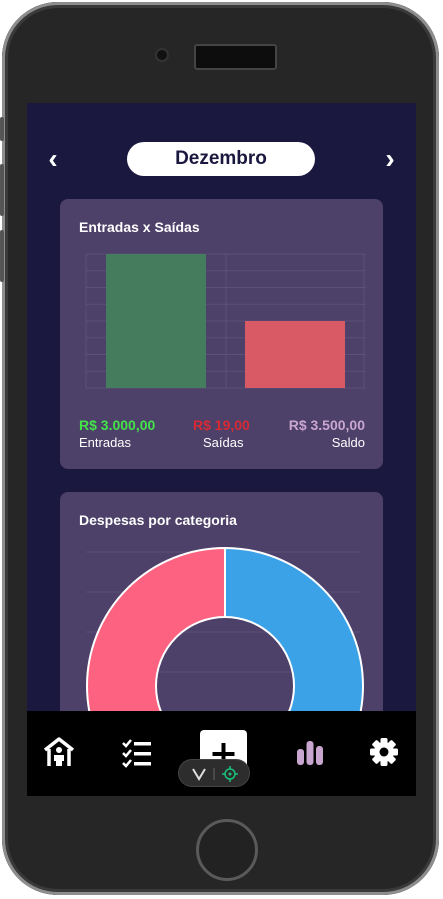 Image resolution: width=443 pixels, height=899 pixels. I want to click on nav-home, so click(62, 755).